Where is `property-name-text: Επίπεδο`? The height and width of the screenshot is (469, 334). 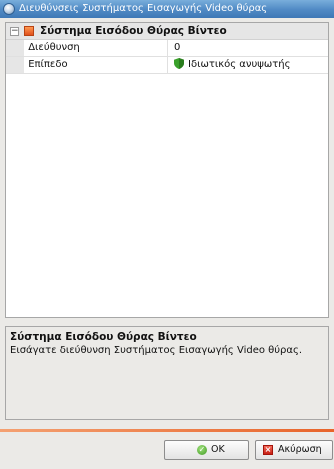
property-name-text: Επίπεδο is located at coordinates (48, 64).